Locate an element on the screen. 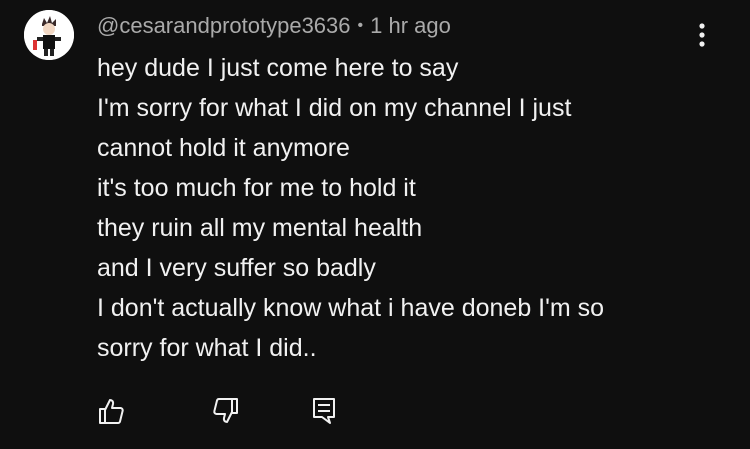 Image resolution: width=750 pixels, height=449 pixels. like-button is located at coordinates (111, 411).